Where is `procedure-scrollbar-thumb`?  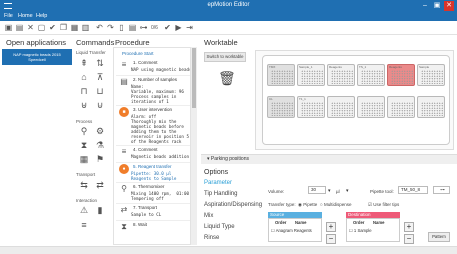
procedure-scrollbar-thumb is located at coordinates (194, 78).